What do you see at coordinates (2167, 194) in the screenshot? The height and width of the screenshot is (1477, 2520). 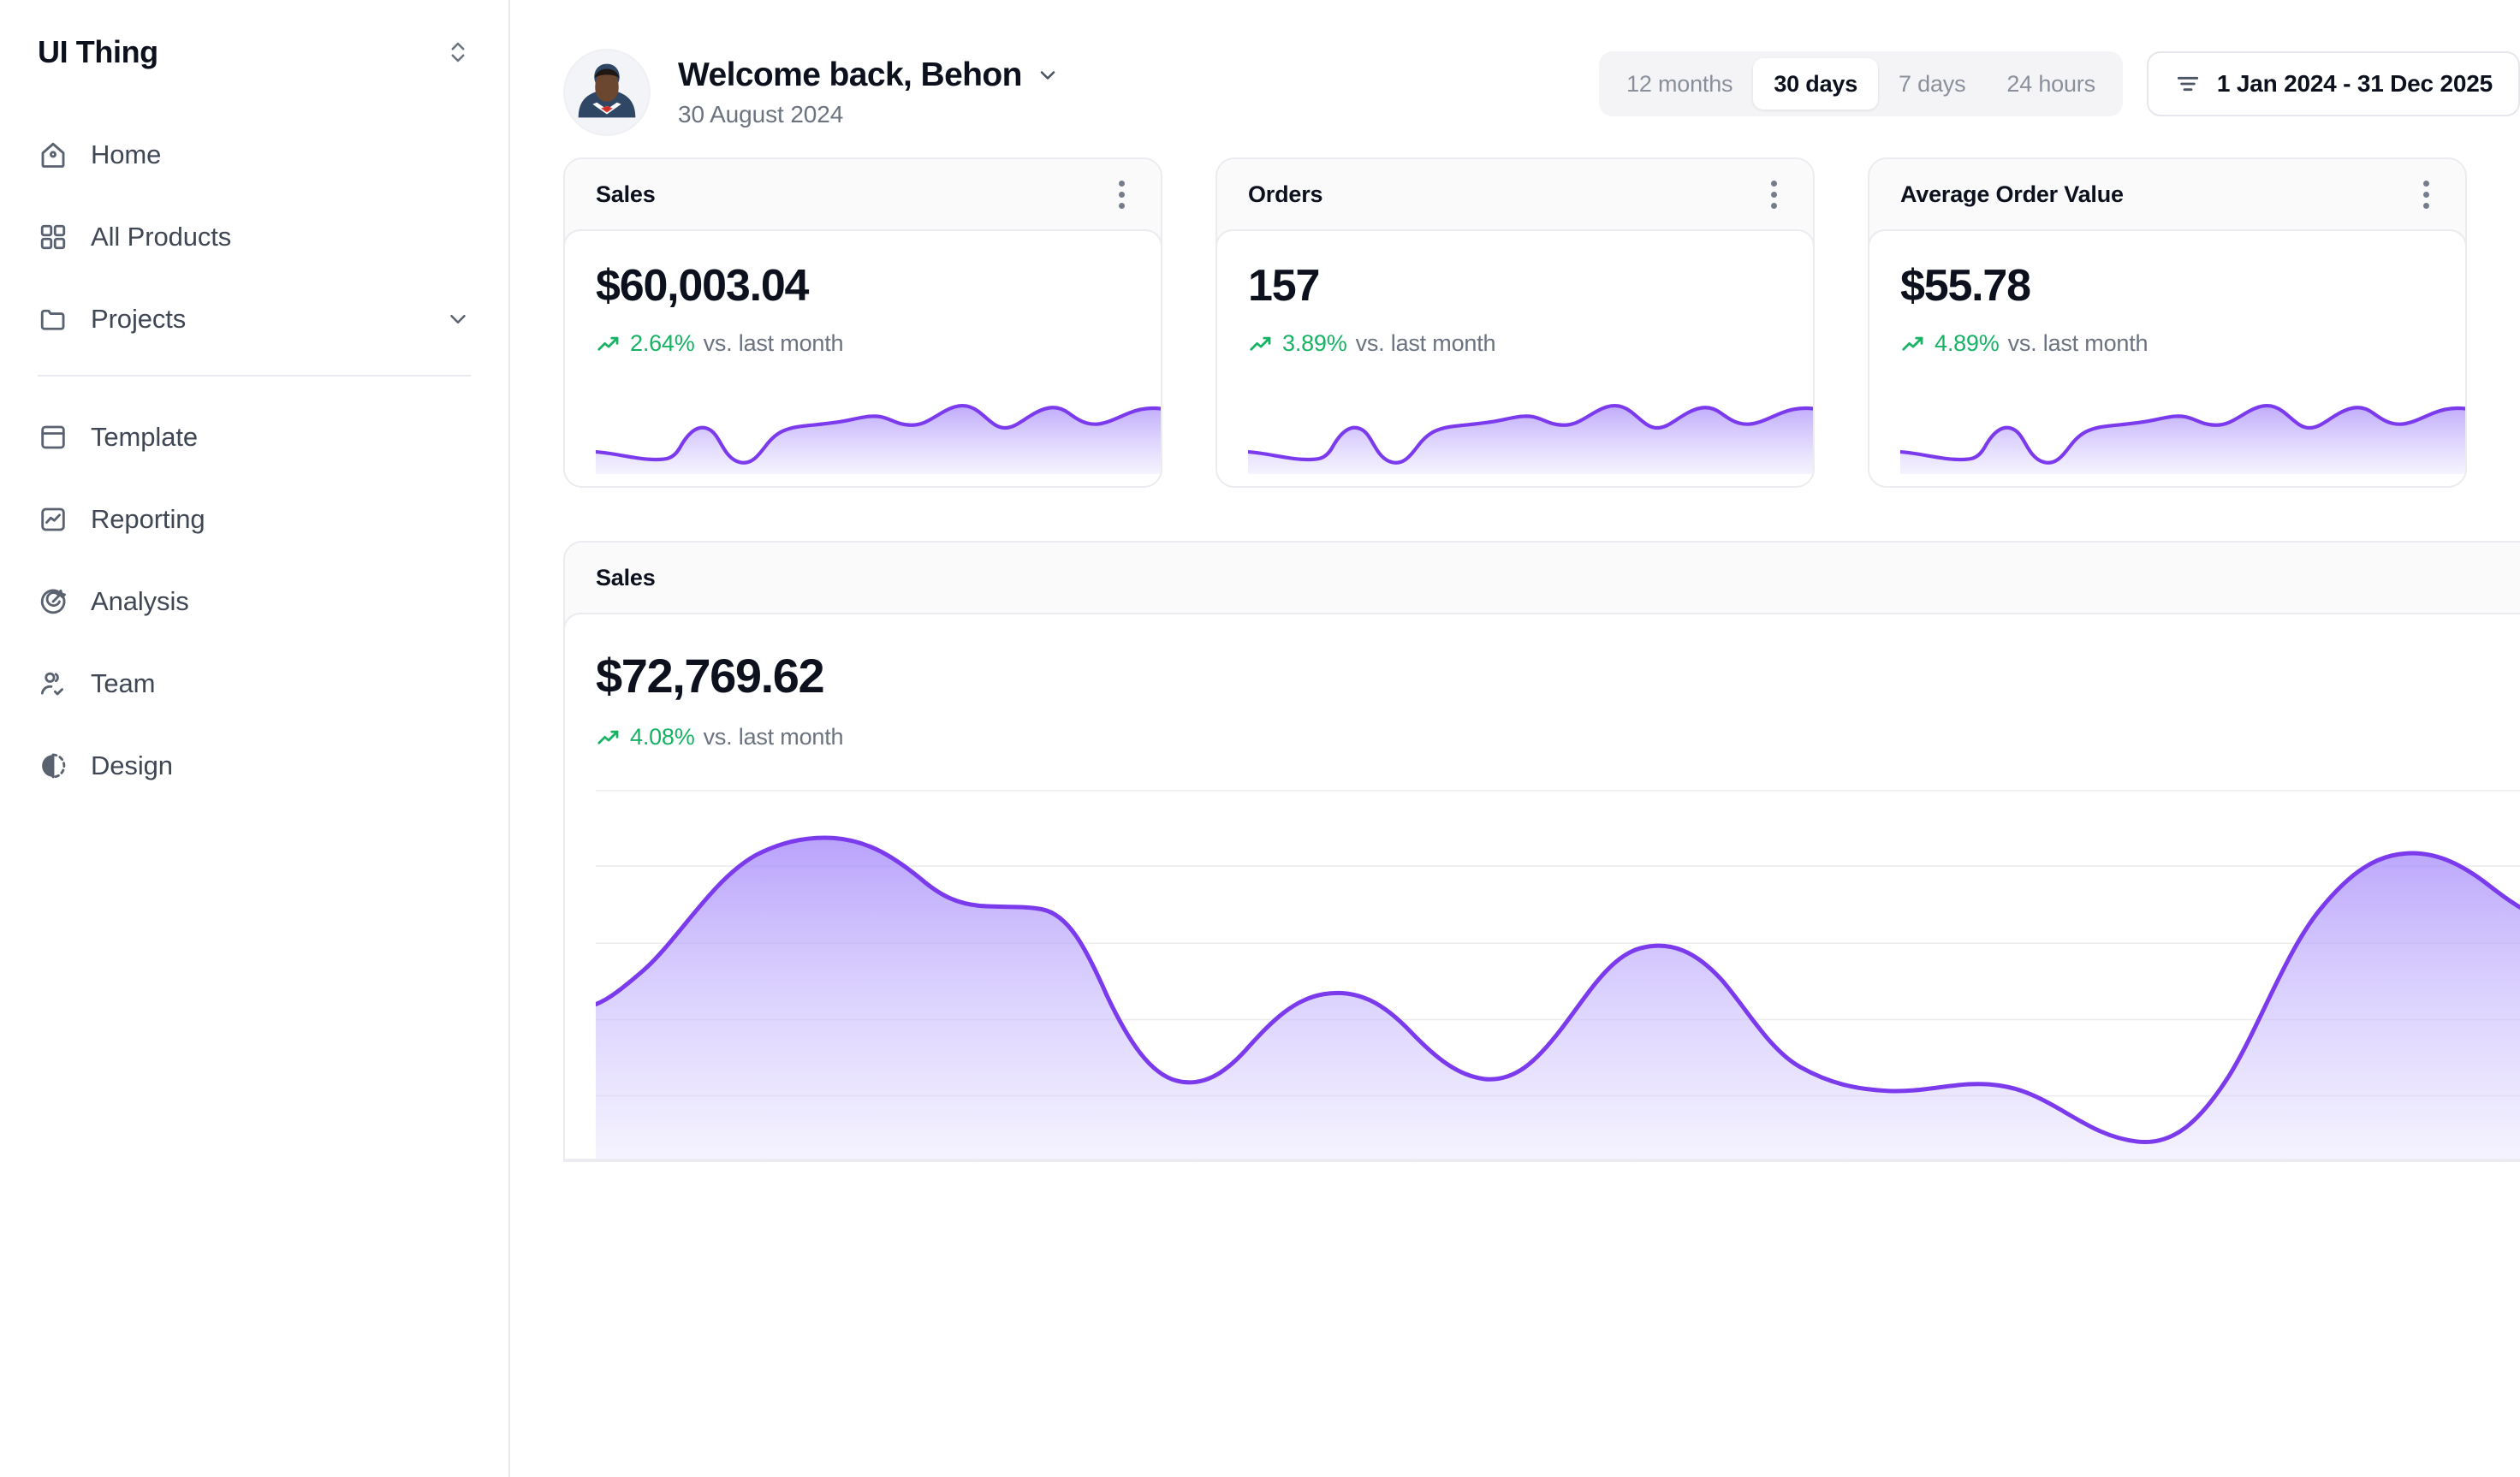 I see `card-header: Average Order Value` at bounding box center [2167, 194].